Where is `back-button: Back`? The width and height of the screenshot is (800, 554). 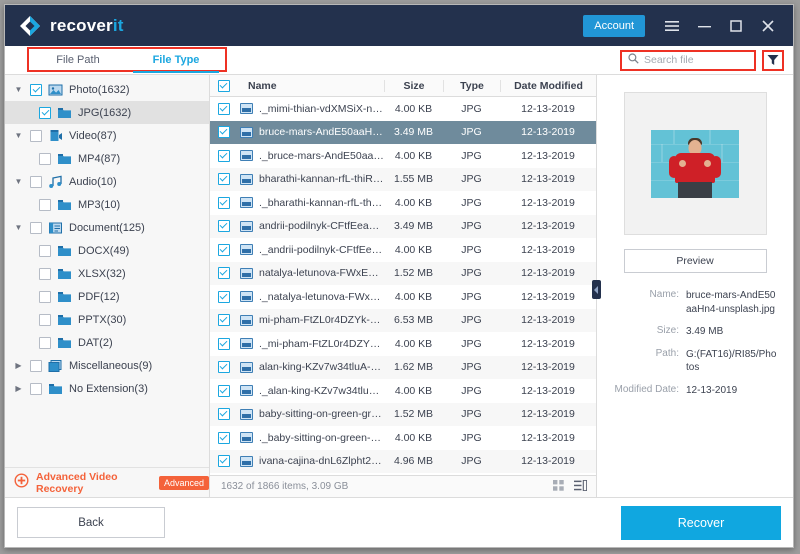
back-button: Back is located at coordinates (91, 522).